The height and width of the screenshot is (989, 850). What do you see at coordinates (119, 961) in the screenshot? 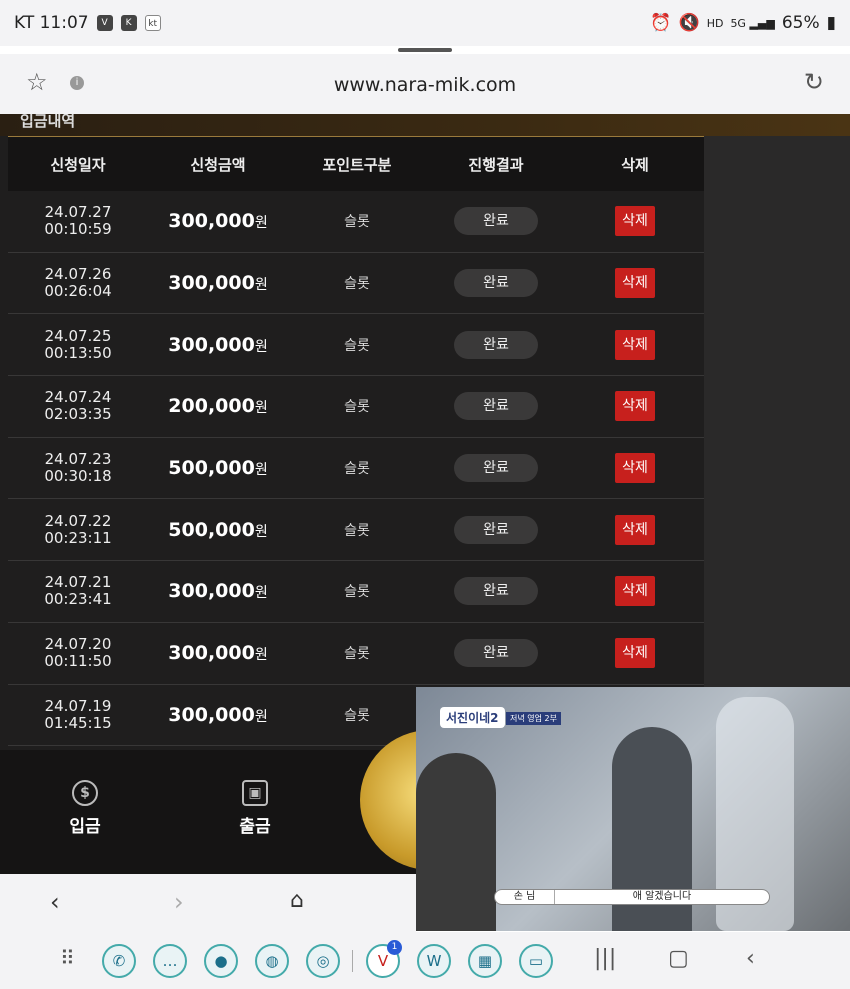
I see `phone-app-icon: ✆` at bounding box center [119, 961].